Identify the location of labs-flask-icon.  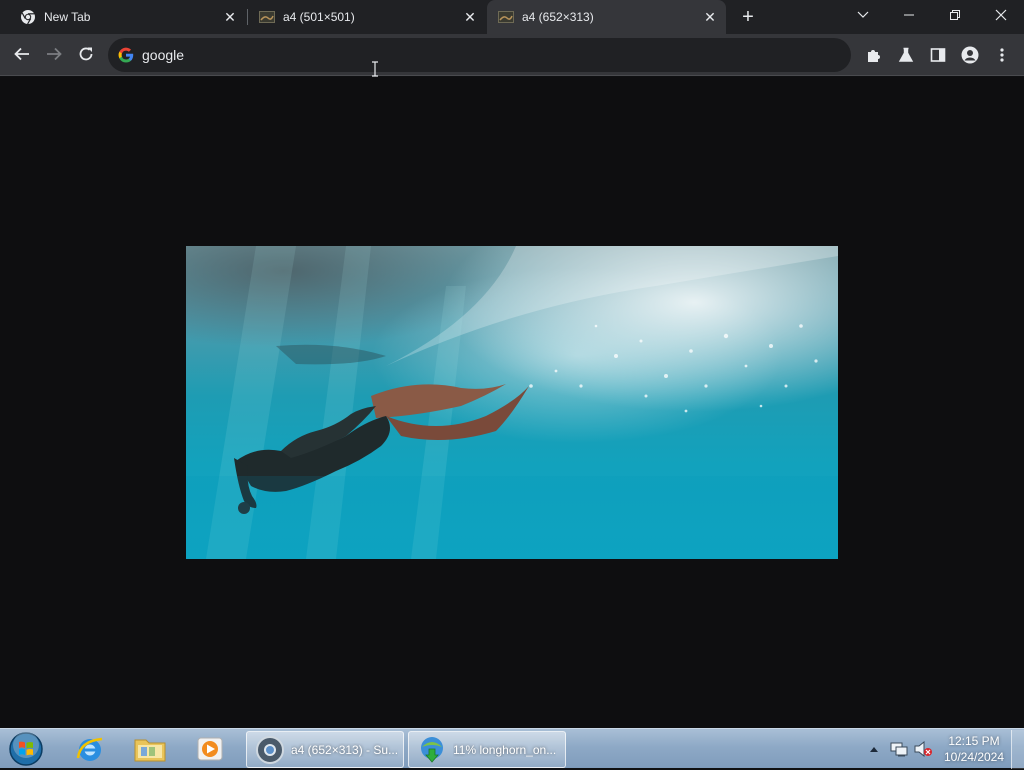
(906, 55).